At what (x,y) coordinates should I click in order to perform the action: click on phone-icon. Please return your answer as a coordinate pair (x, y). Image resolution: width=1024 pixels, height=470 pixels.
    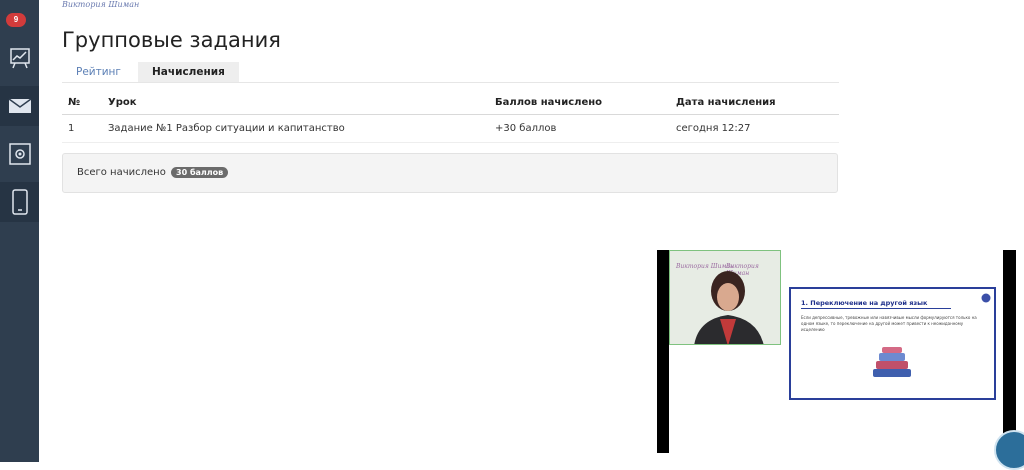
    Looking at the image, I should click on (19, 202).